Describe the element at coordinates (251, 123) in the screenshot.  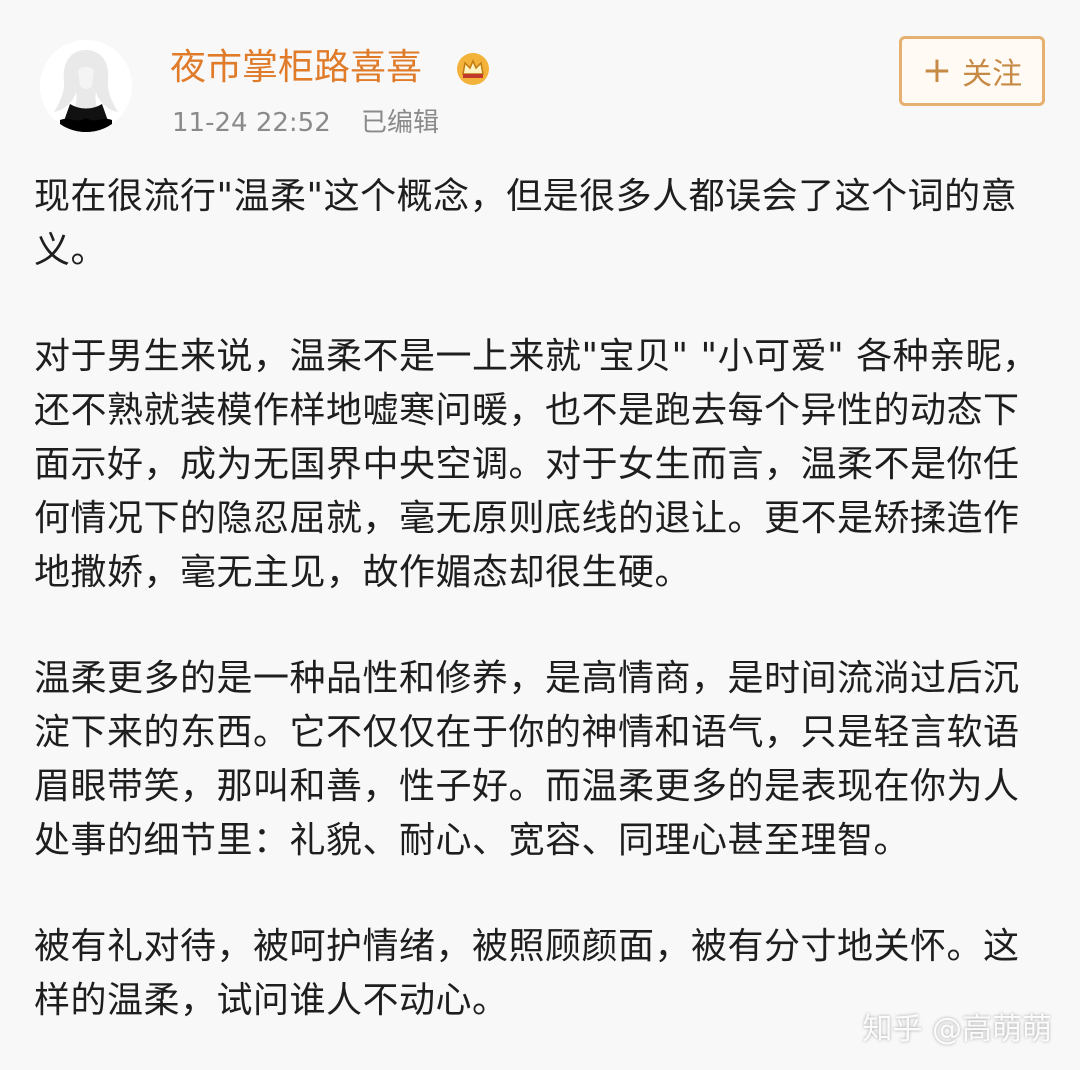
I see `post-timestamp: 11-24 22:52` at that location.